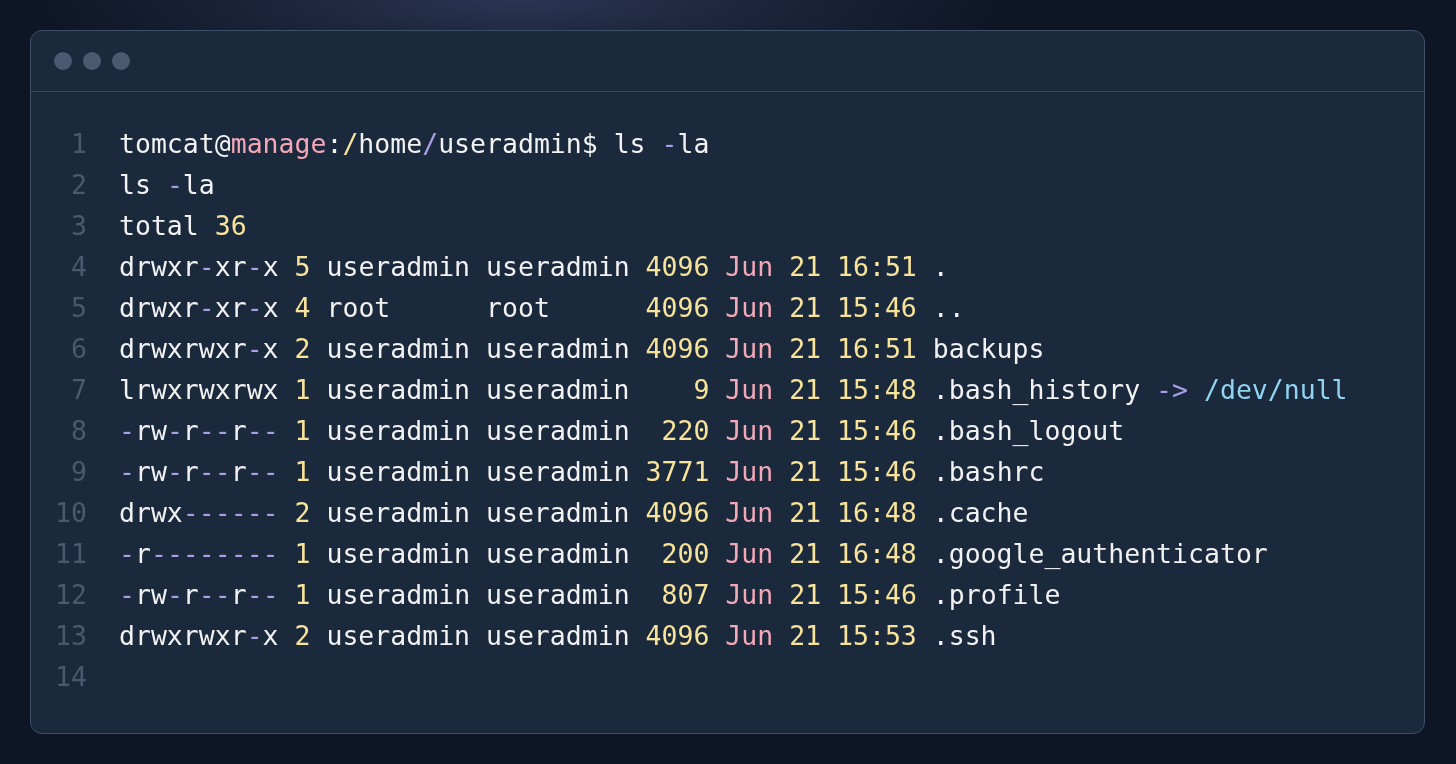  I want to click on code-line: drwxrwxr-x 2 useradmin useradmin 4096 Jun 21 15:53 .ssh, so click(558, 636).